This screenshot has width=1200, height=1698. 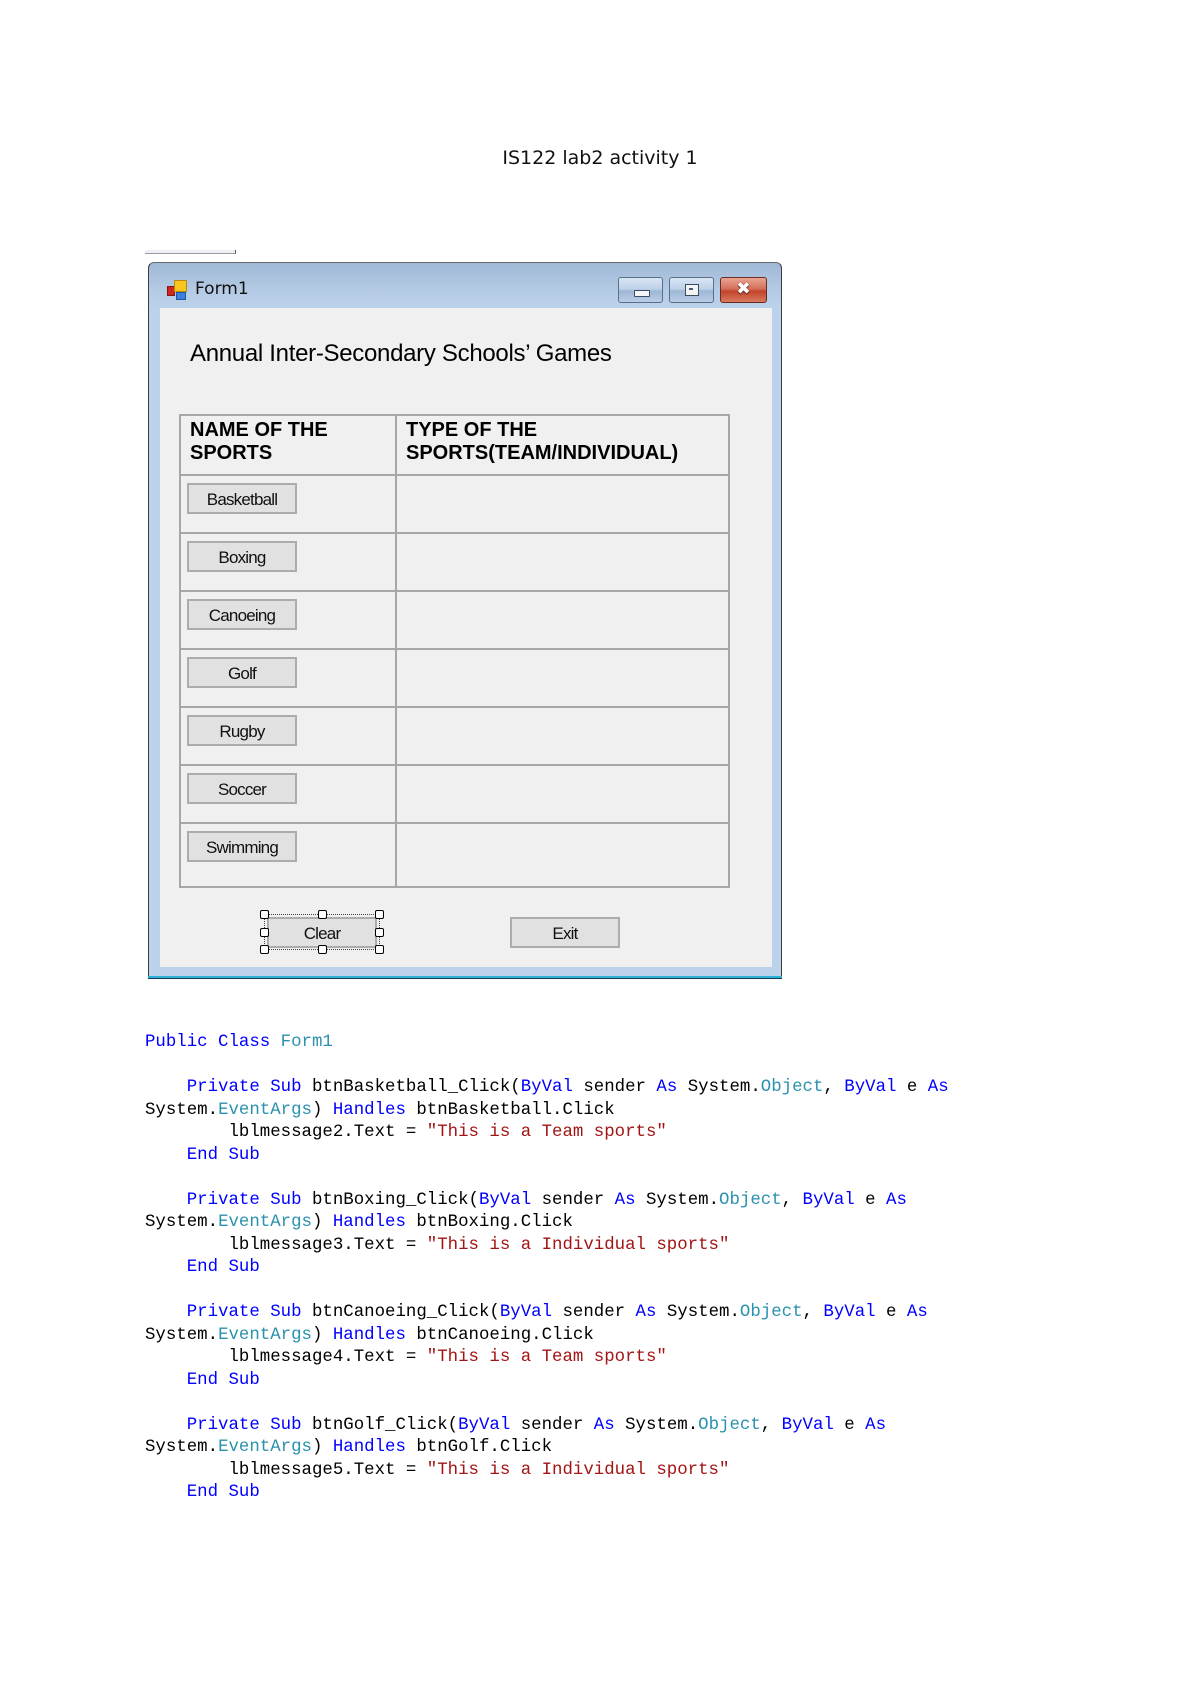 What do you see at coordinates (454, 504) in the screenshot?
I see `table-row: Basketball` at bounding box center [454, 504].